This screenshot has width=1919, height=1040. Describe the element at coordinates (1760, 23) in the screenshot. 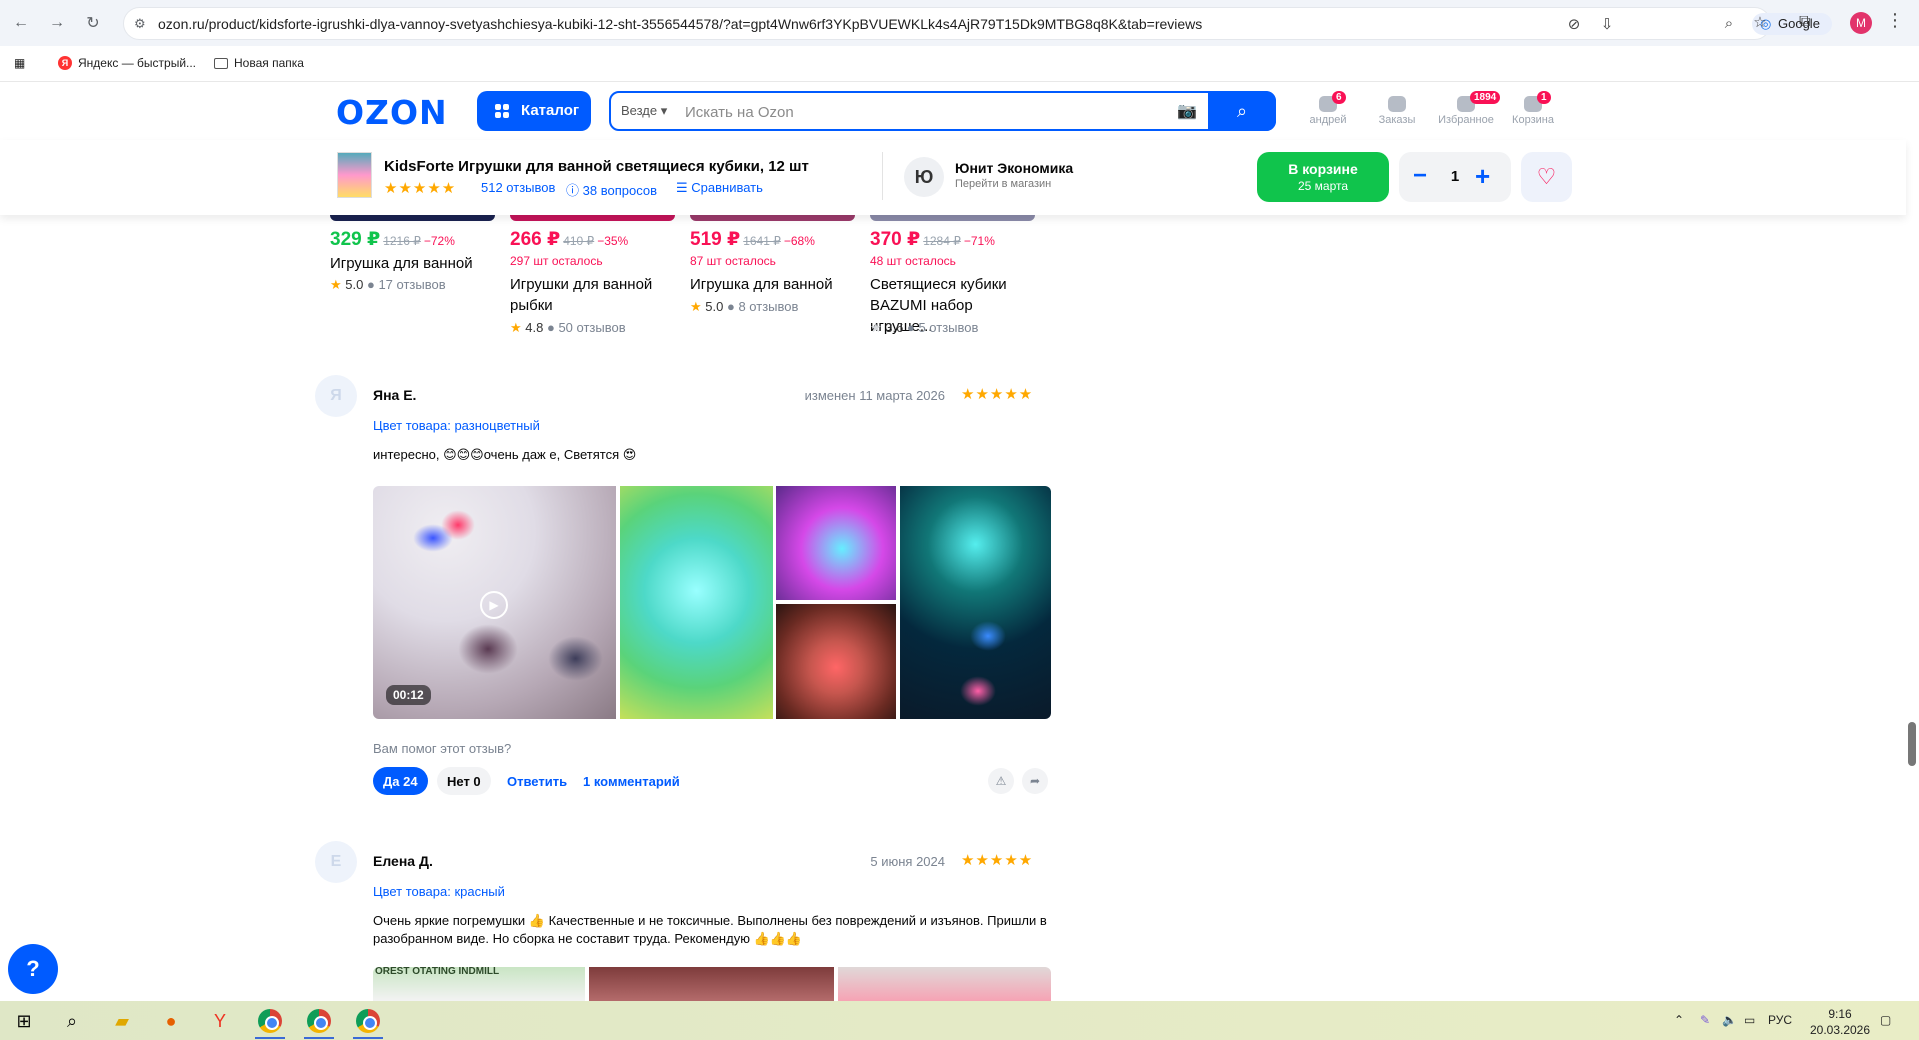

I see `bookmark-star-icon: ☆` at that location.